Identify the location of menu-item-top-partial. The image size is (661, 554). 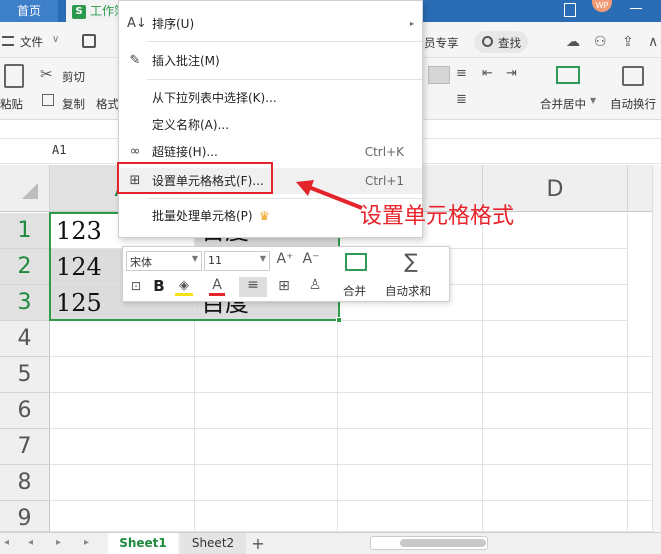
(270, 4).